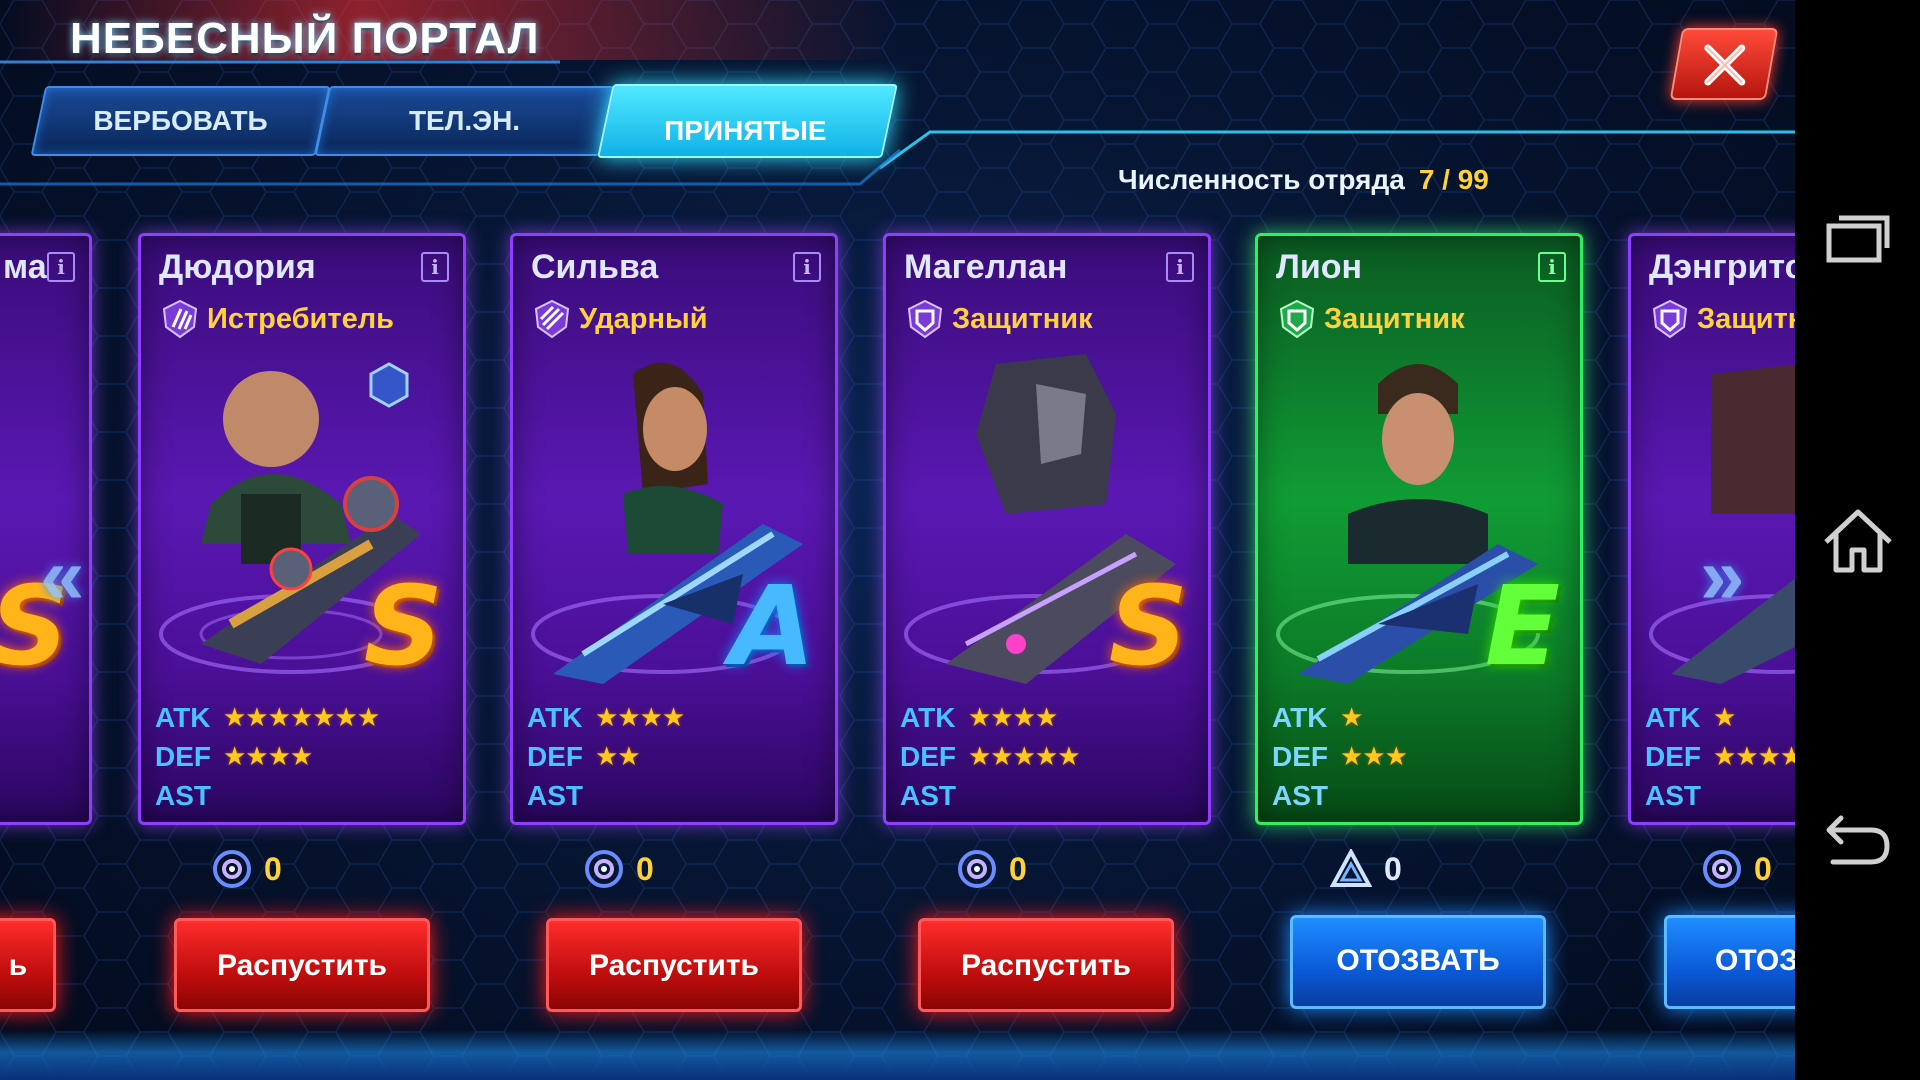  I want to click on tab-accepted: ПРИНЯТЫЕ, so click(747, 121).